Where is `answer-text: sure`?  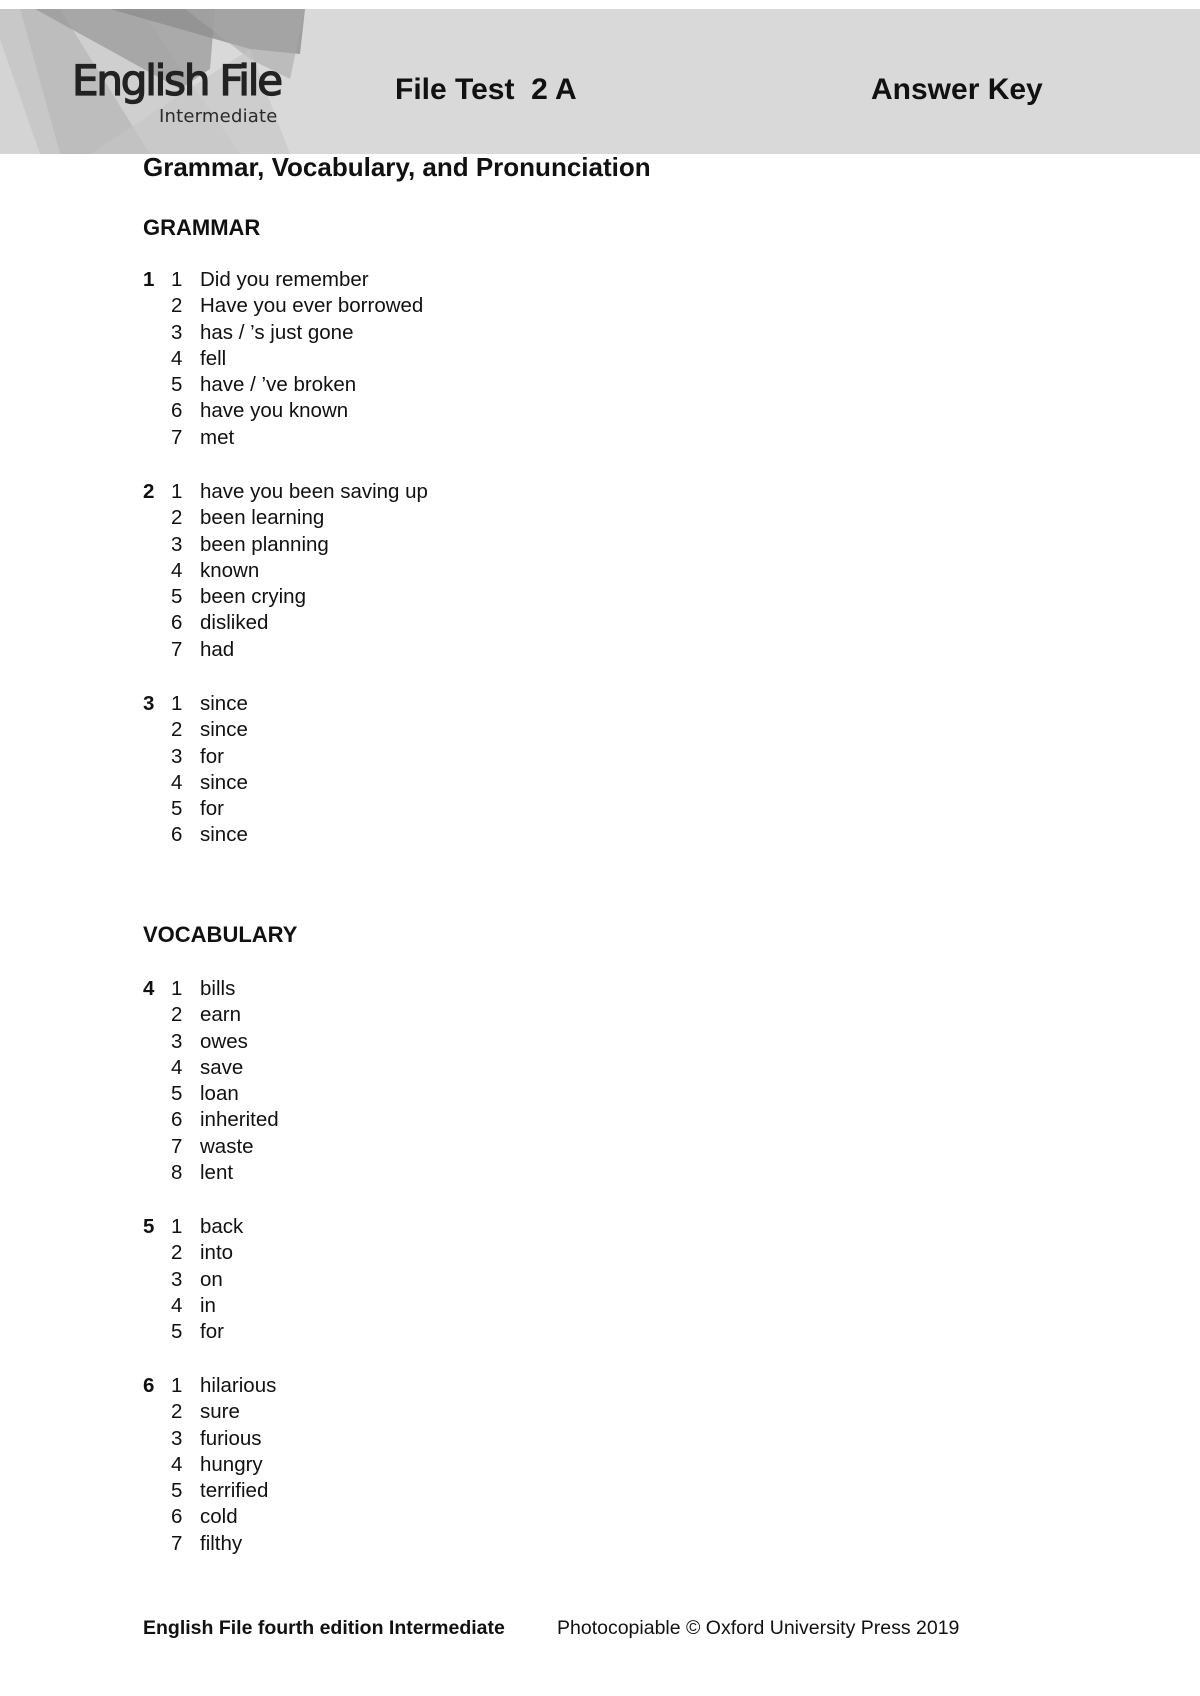
answer-text: sure is located at coordinates (220, 1412).